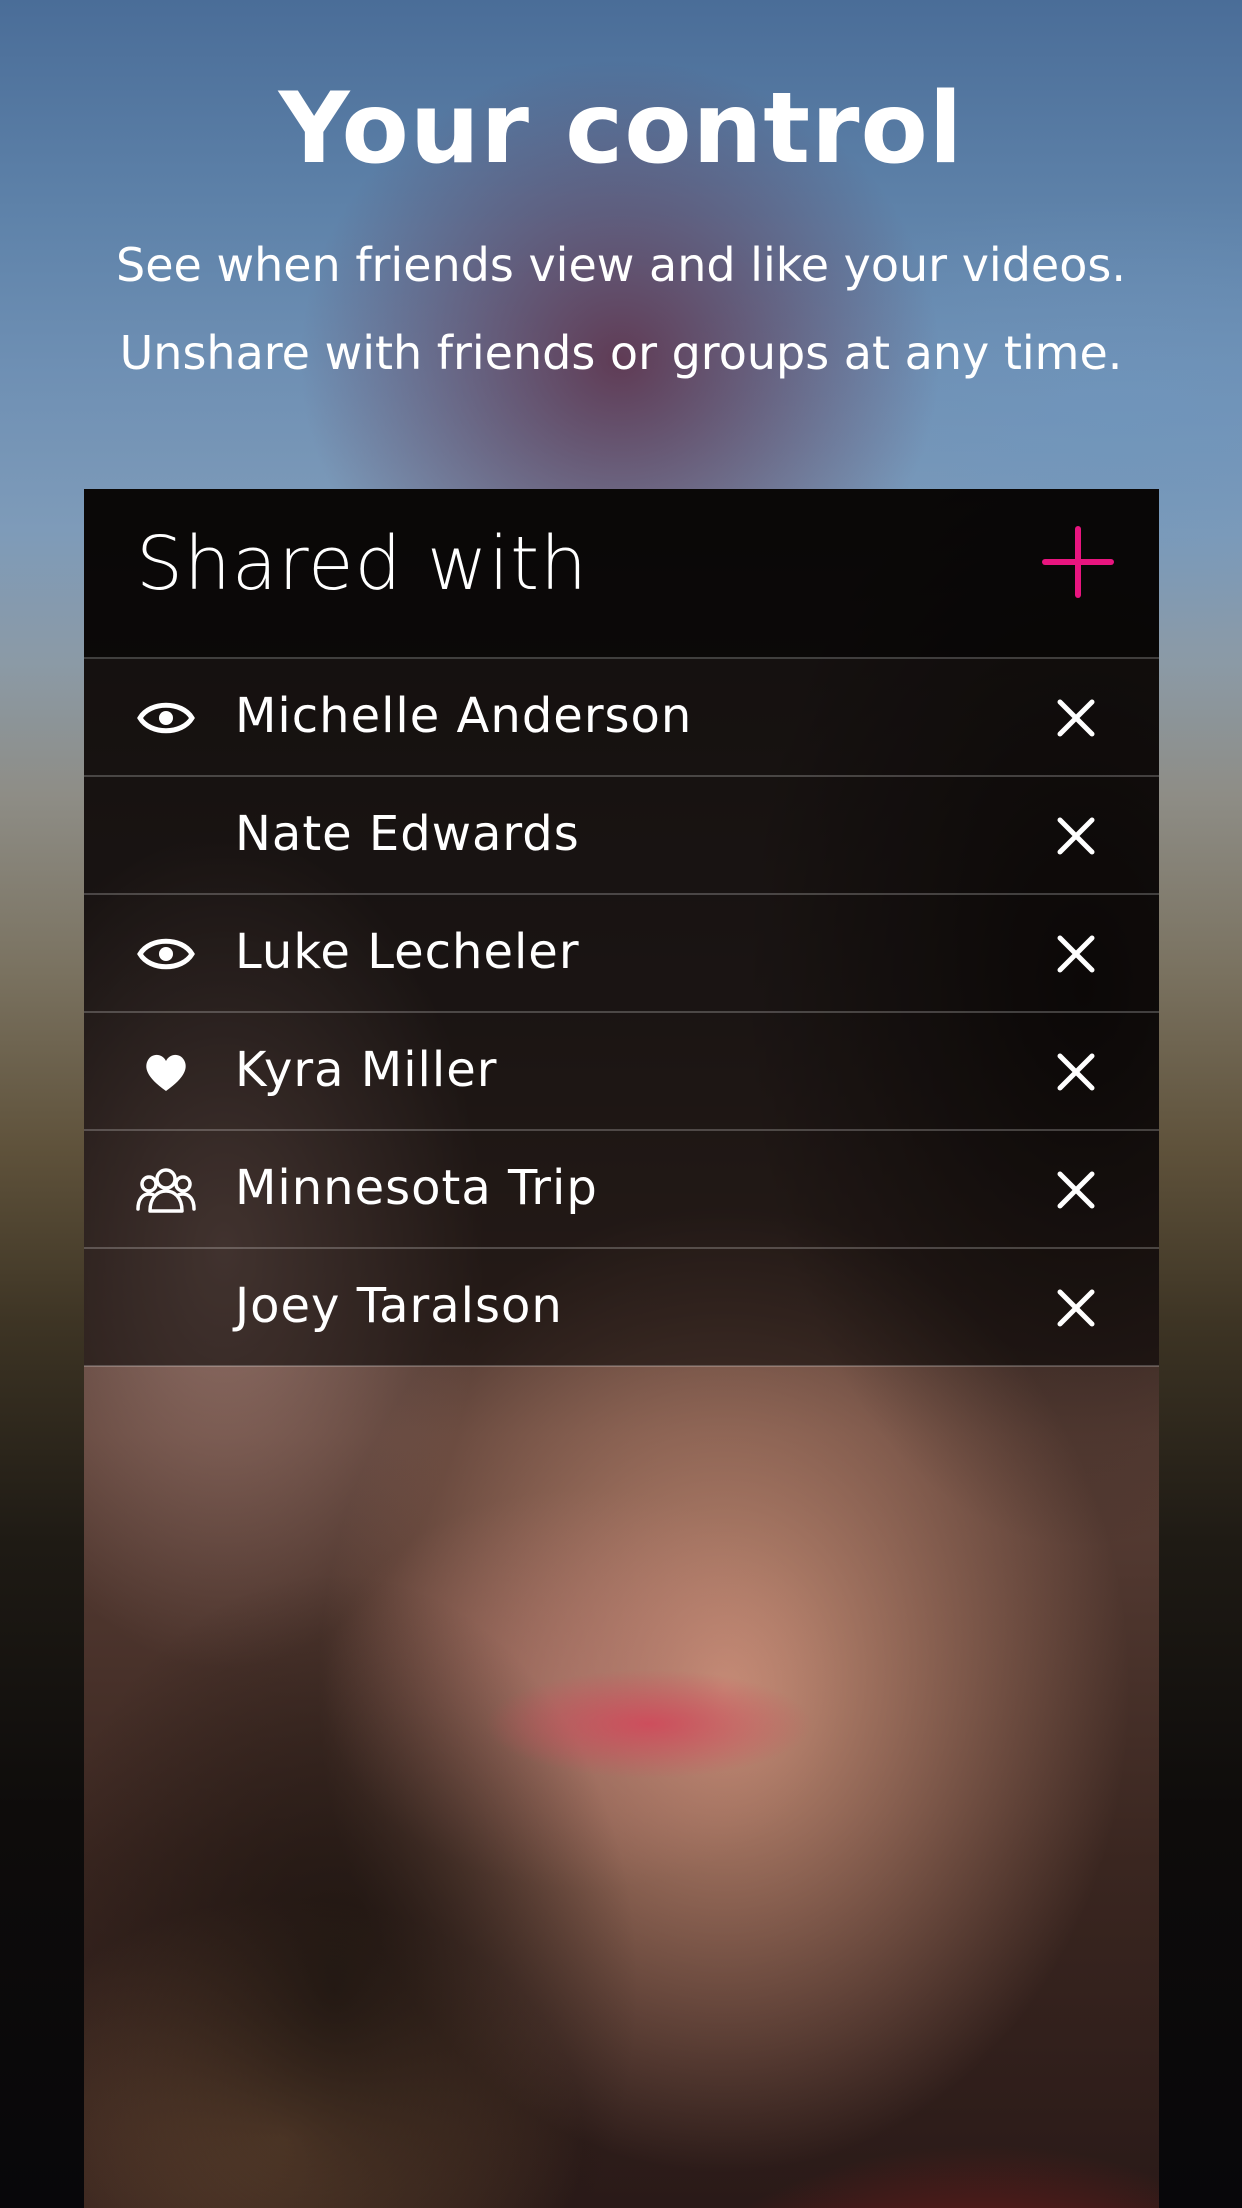 The image size is (1242, 2208). I want to click on heart-icon, so click(166, 1072).